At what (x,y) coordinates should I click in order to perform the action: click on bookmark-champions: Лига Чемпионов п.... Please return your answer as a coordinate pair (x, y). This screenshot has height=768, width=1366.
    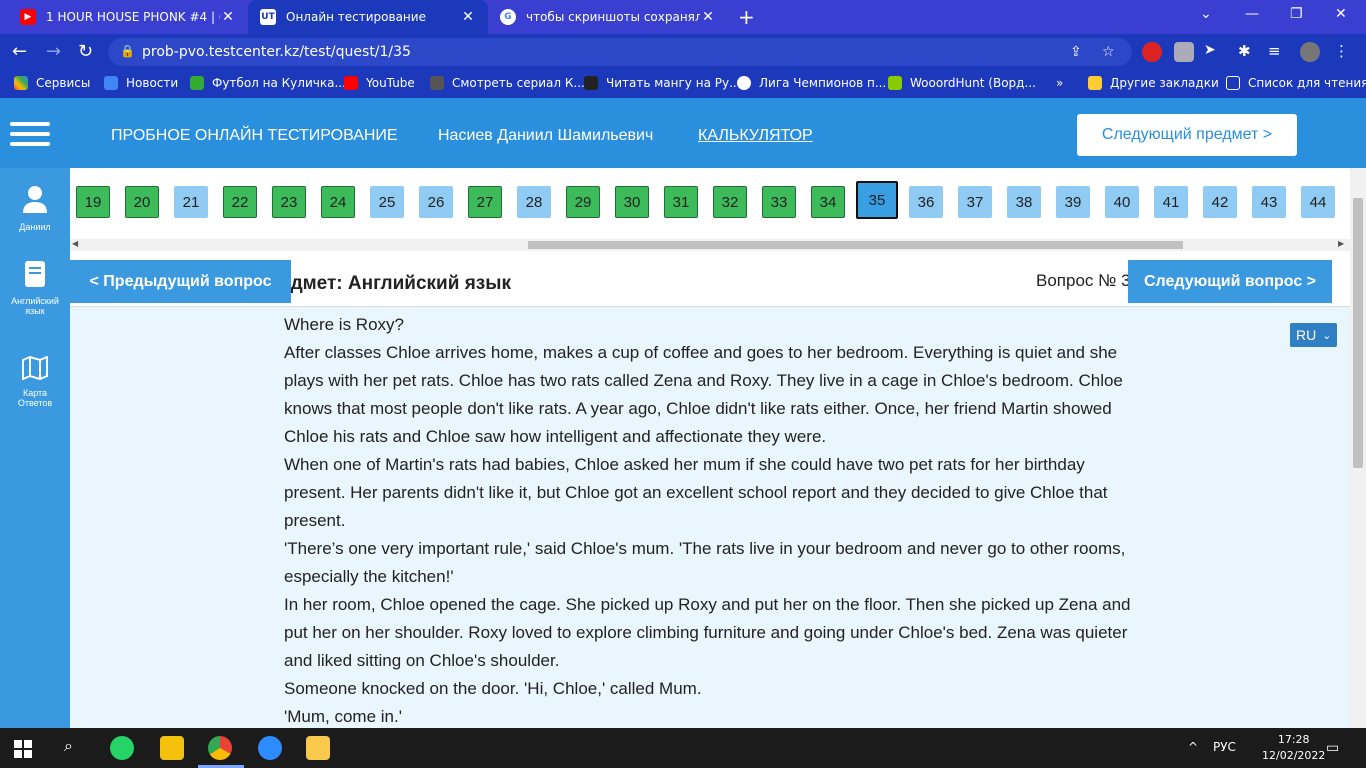
    Looking at the image, I should click on (811, 83).